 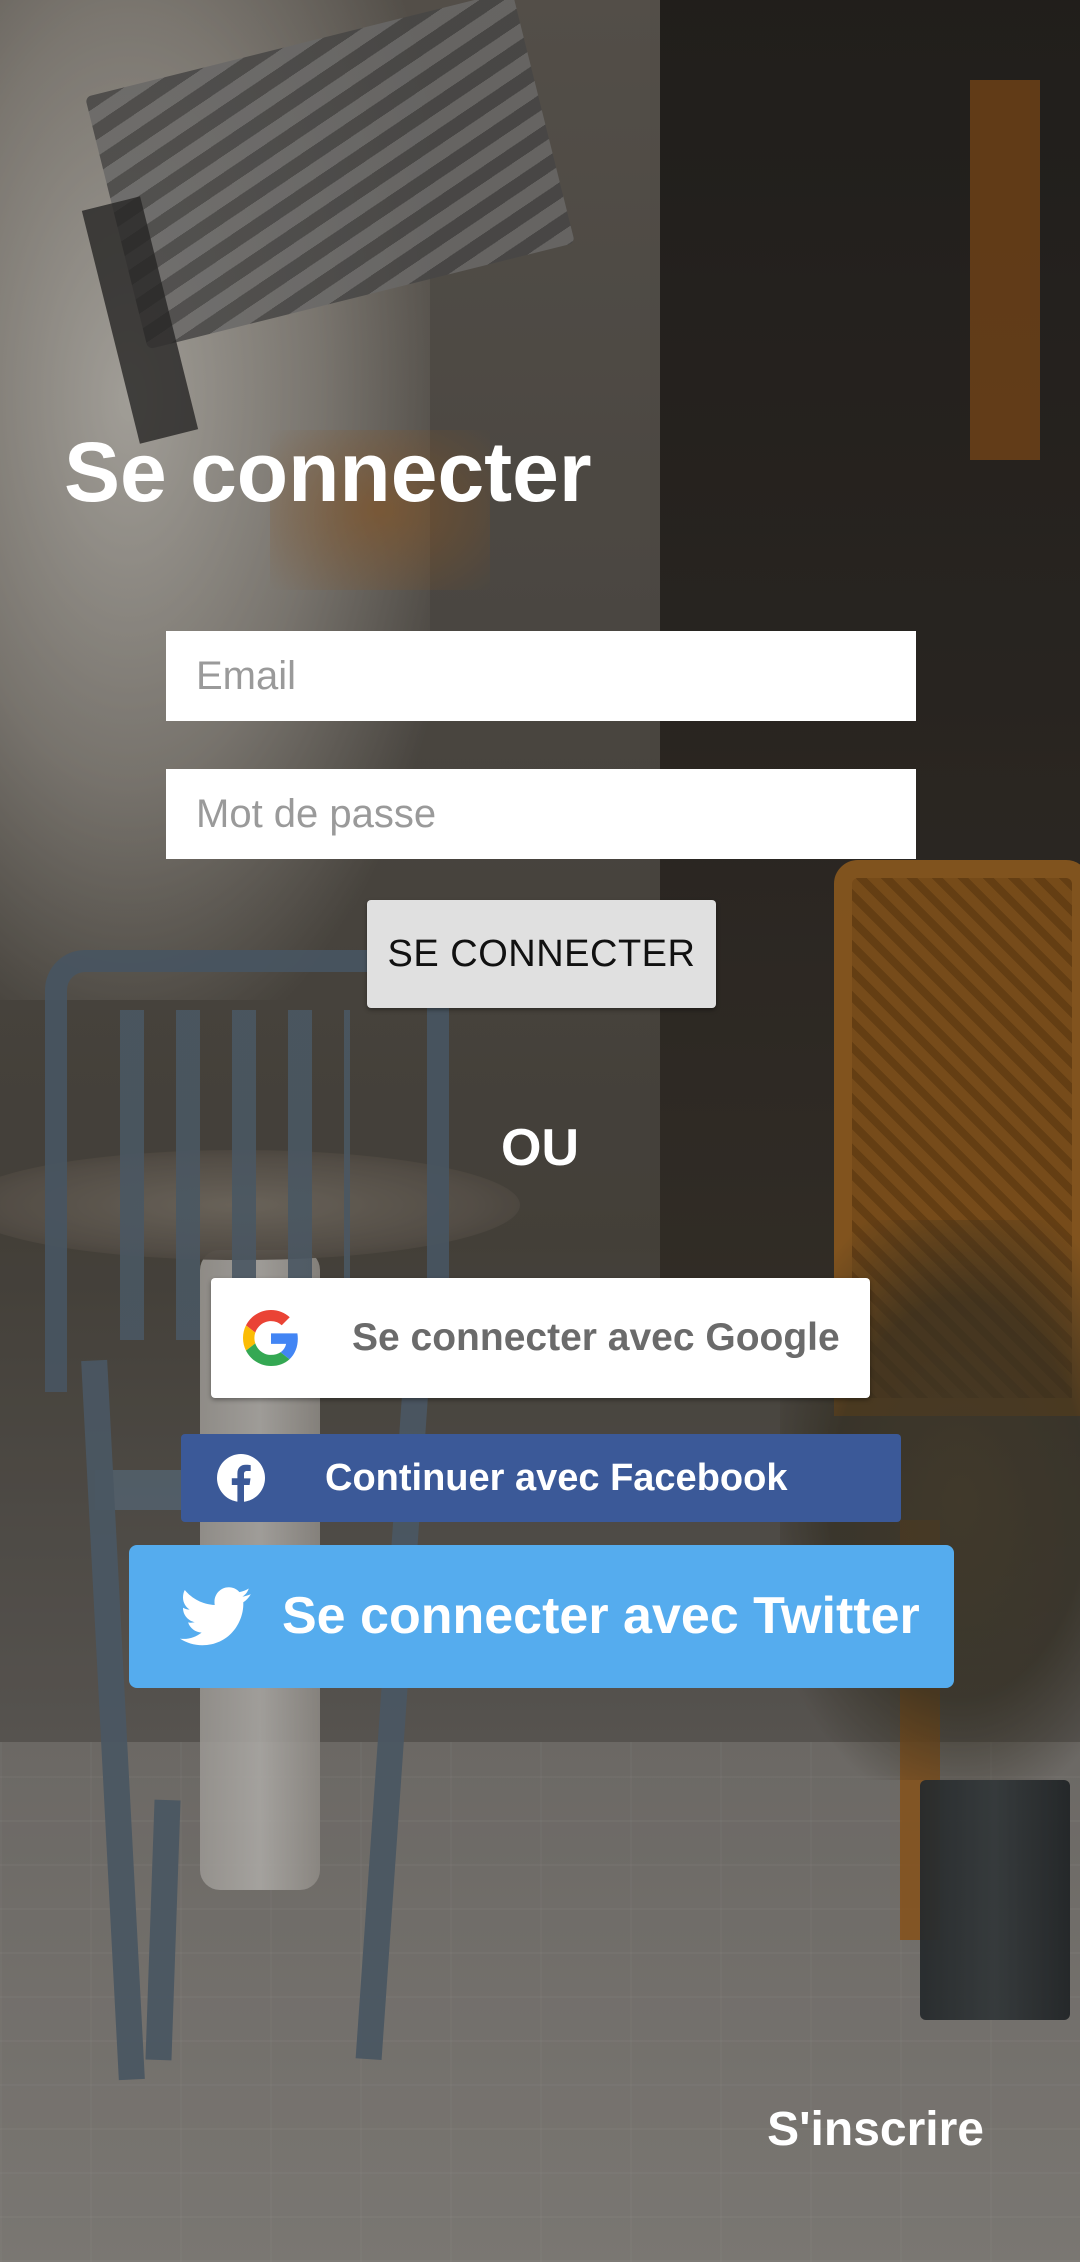 What do you see at coordinates (540, 1148) in the screenshot?
I see `or-divider-label: OU` at bounding box center [540, 1148].